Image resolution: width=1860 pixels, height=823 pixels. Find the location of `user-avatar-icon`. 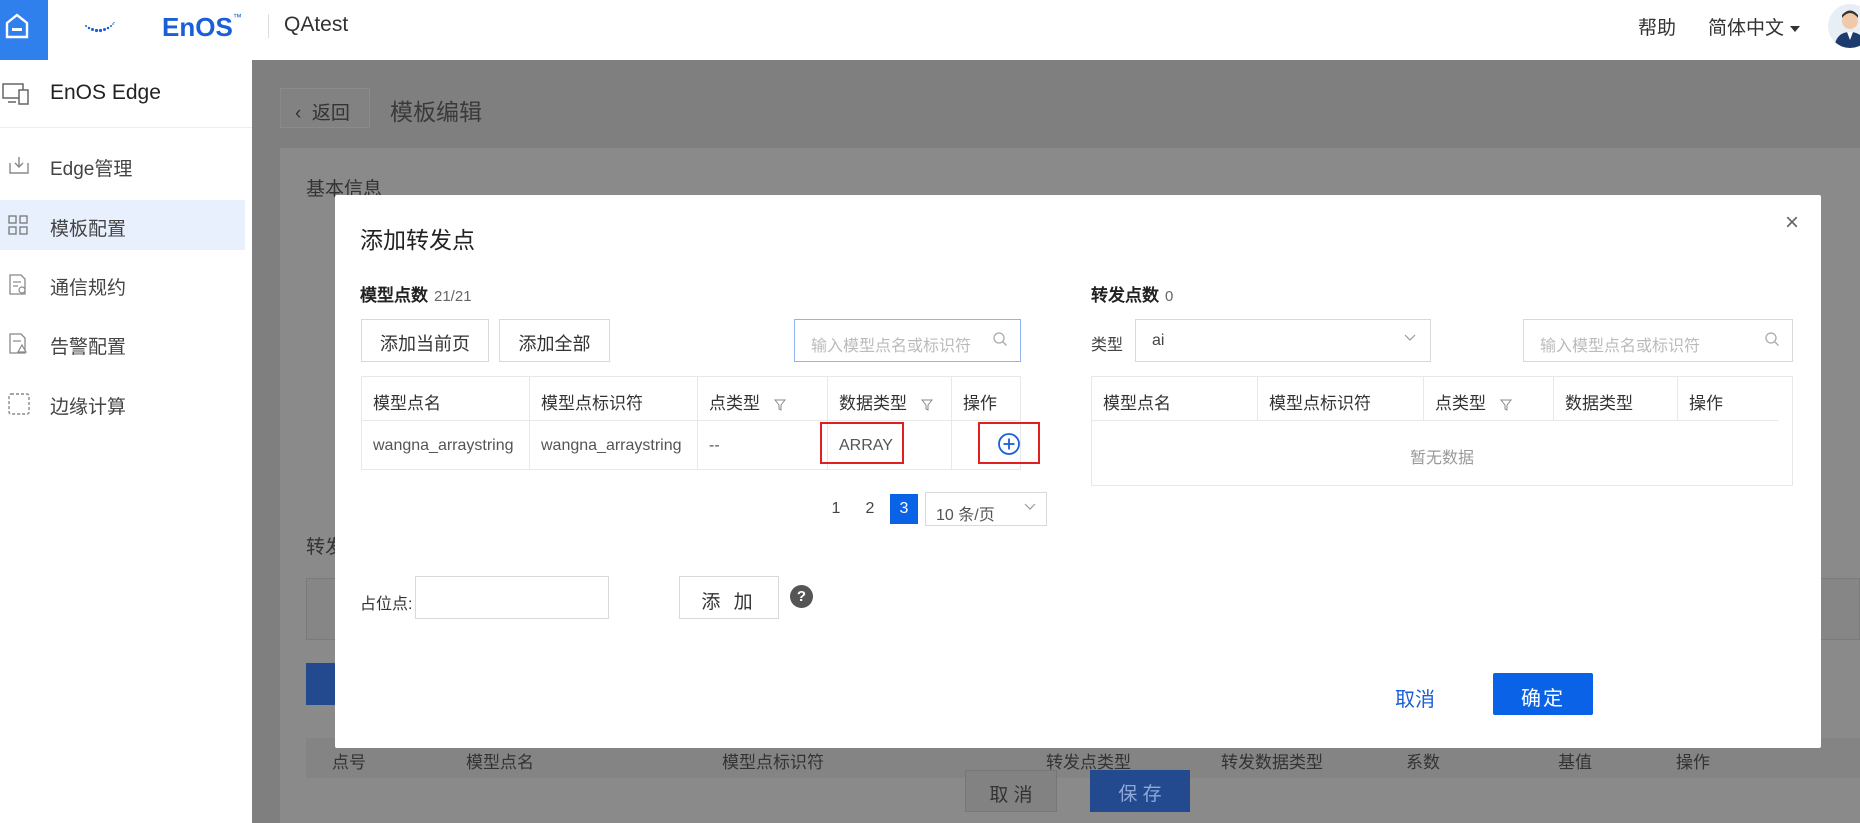

user-avatar-icon is located at coordinates (1847, 29).